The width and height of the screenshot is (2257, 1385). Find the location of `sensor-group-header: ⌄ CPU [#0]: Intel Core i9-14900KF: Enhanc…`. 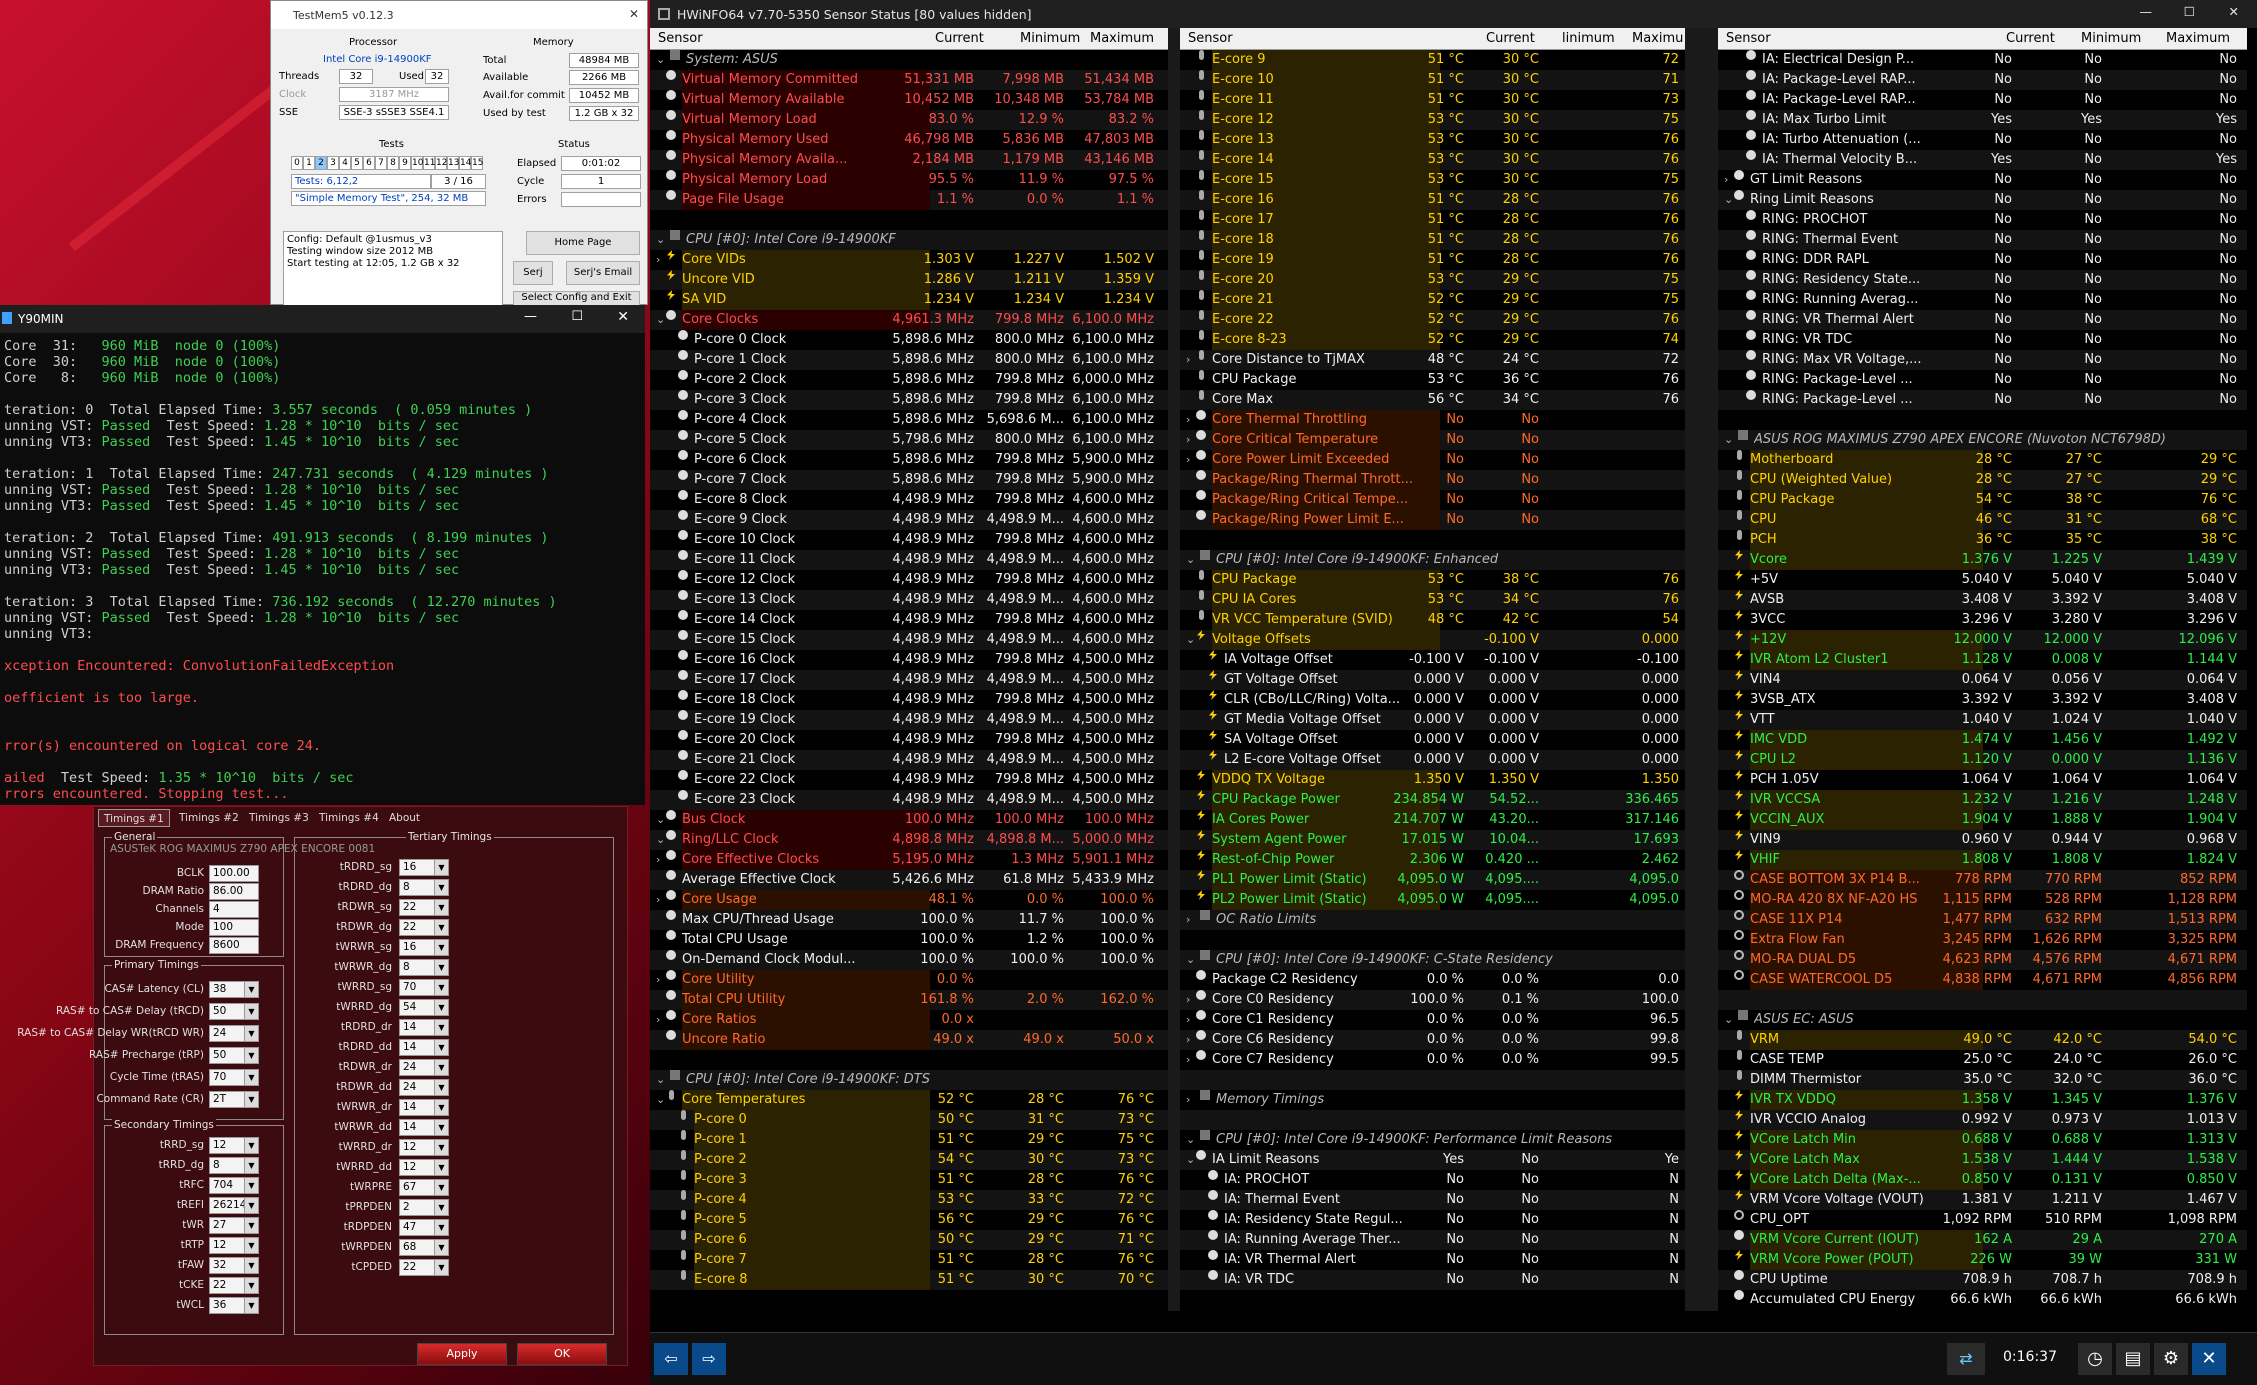

sensor-group-header: ⌄ CPU [#0]: Intel Core i9-14900KF: Enhanc… is located at coordinates (1432, 560).